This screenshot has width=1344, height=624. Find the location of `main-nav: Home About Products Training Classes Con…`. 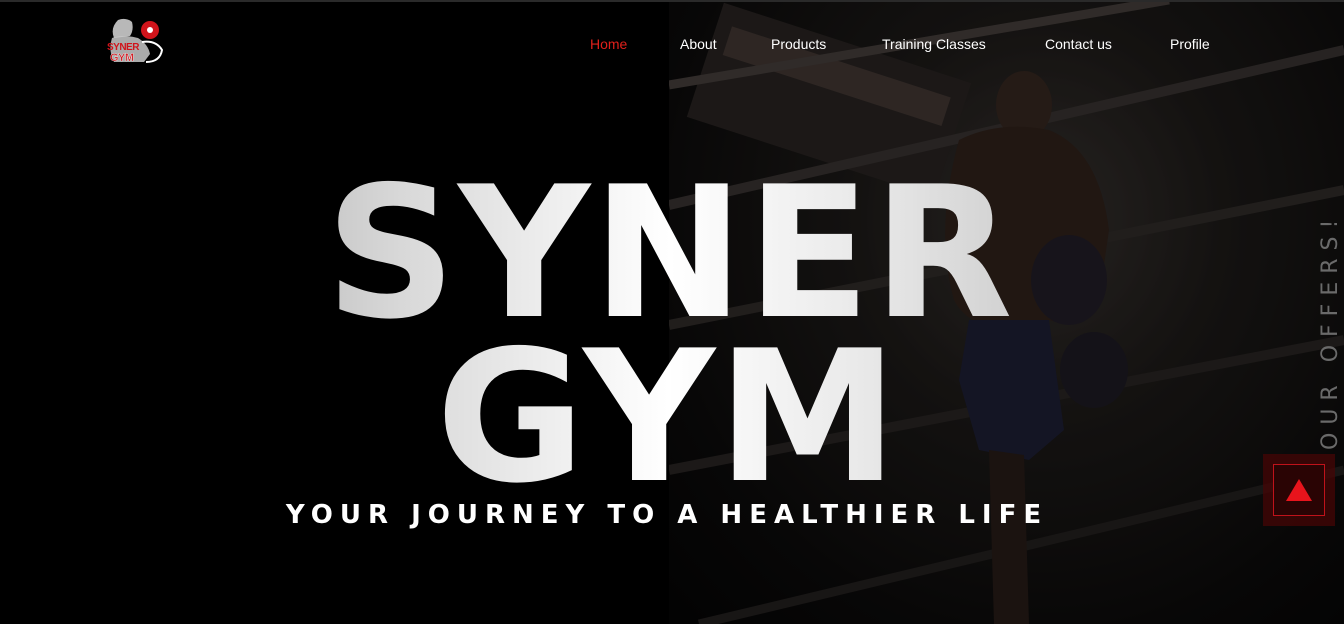

main-nav: Home About Products Training Classes Con… is located at coordinates (672, 46).